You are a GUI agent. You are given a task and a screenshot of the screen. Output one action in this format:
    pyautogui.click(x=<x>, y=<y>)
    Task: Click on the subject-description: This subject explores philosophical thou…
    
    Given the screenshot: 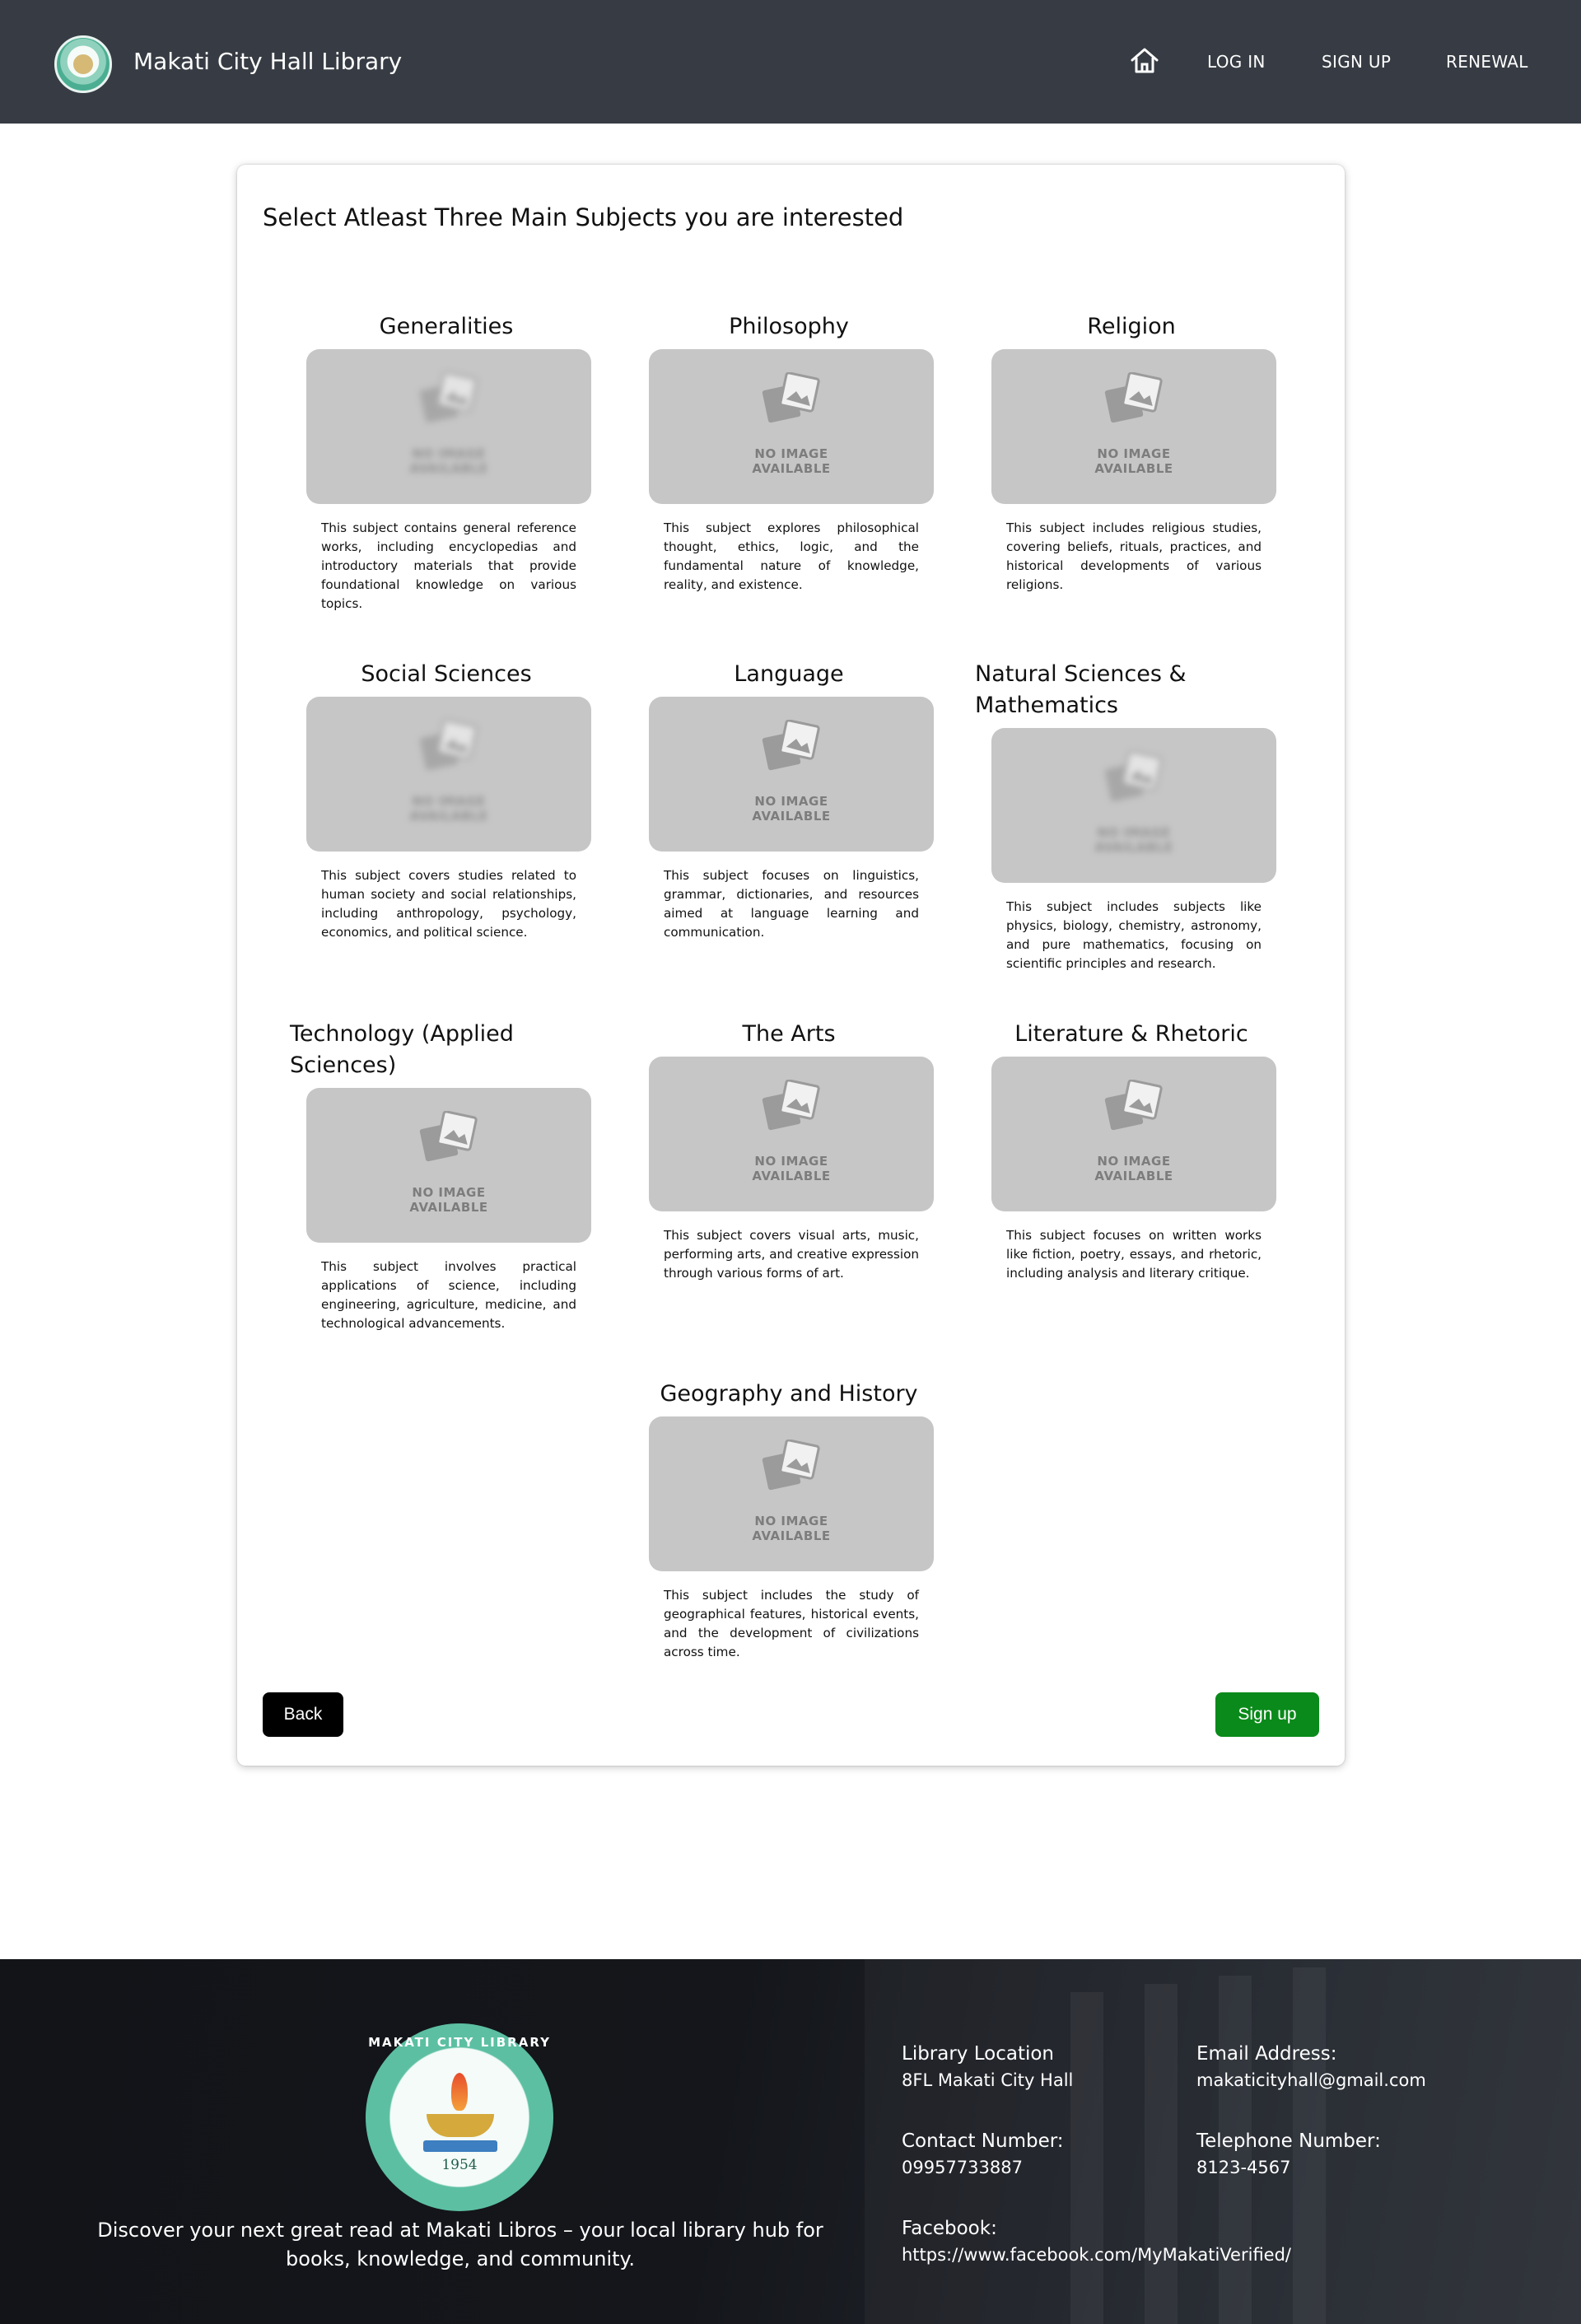 What is the action you would take?
    pyautogui.click(x=791, y=556)
    